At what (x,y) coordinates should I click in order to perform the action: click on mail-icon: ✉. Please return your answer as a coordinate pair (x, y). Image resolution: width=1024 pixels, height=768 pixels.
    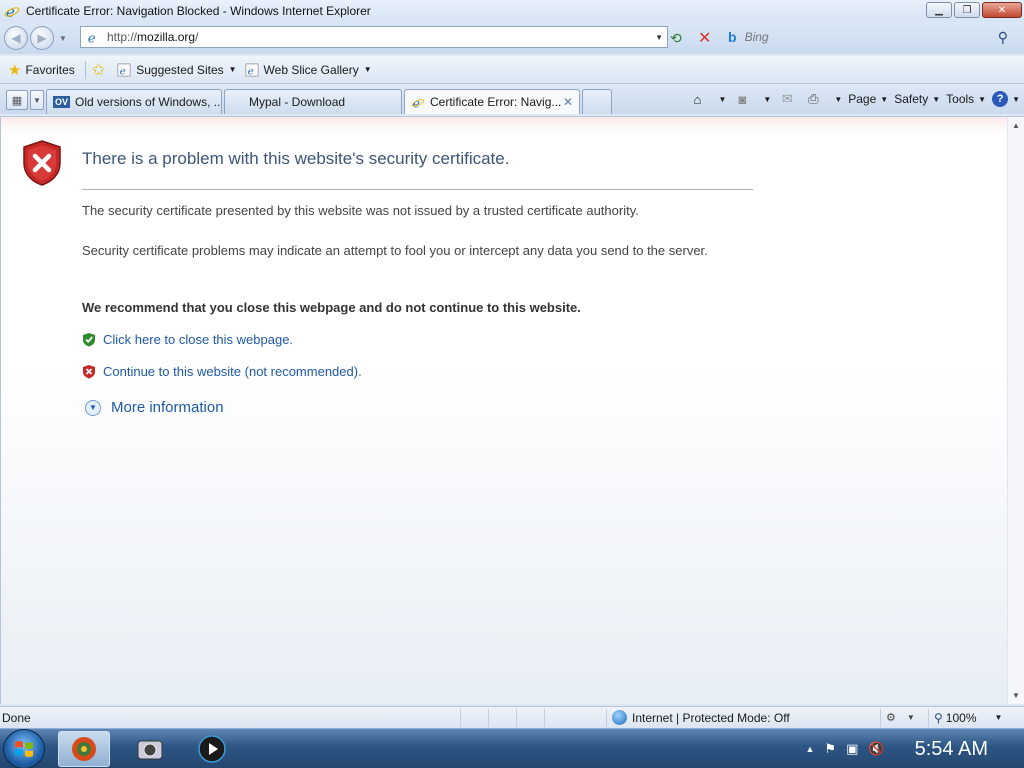
    Looking at the image, I should click on (787, 99).